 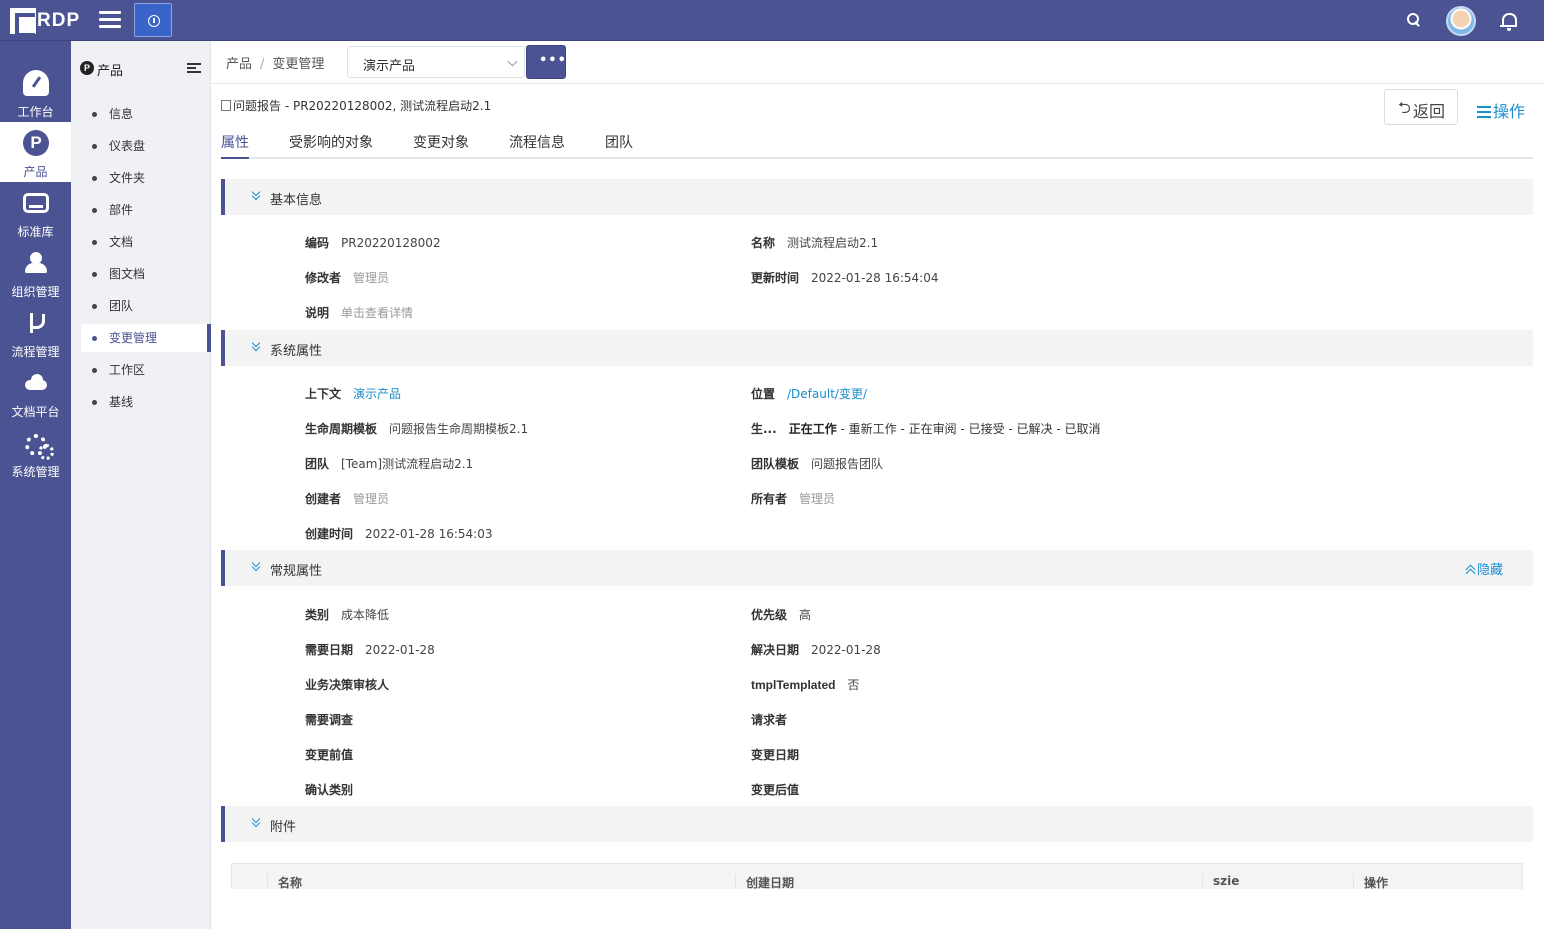 I want to click on sidebar-item-dashboard: 仪表盘, so click(x=146, y=146).